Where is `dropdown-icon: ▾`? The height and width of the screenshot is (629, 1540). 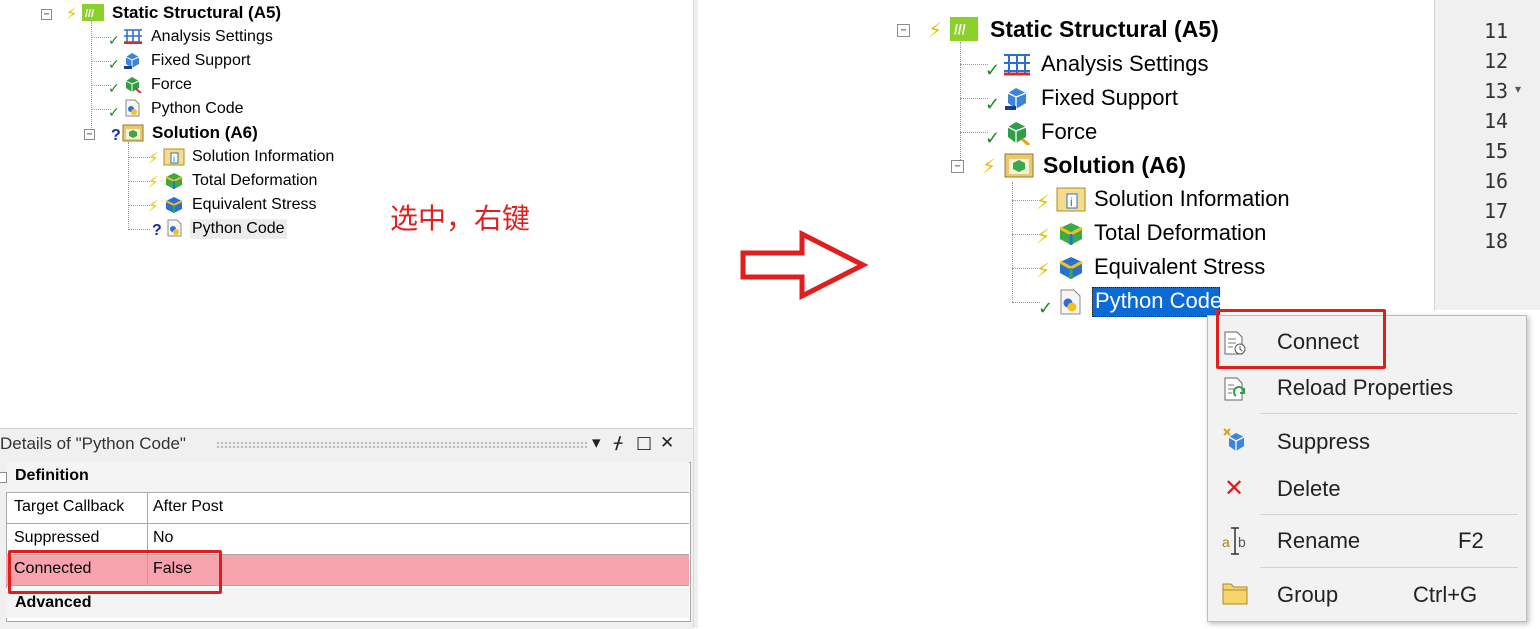 dropdown-icon: ▾ is located at coordinates (596, 443).